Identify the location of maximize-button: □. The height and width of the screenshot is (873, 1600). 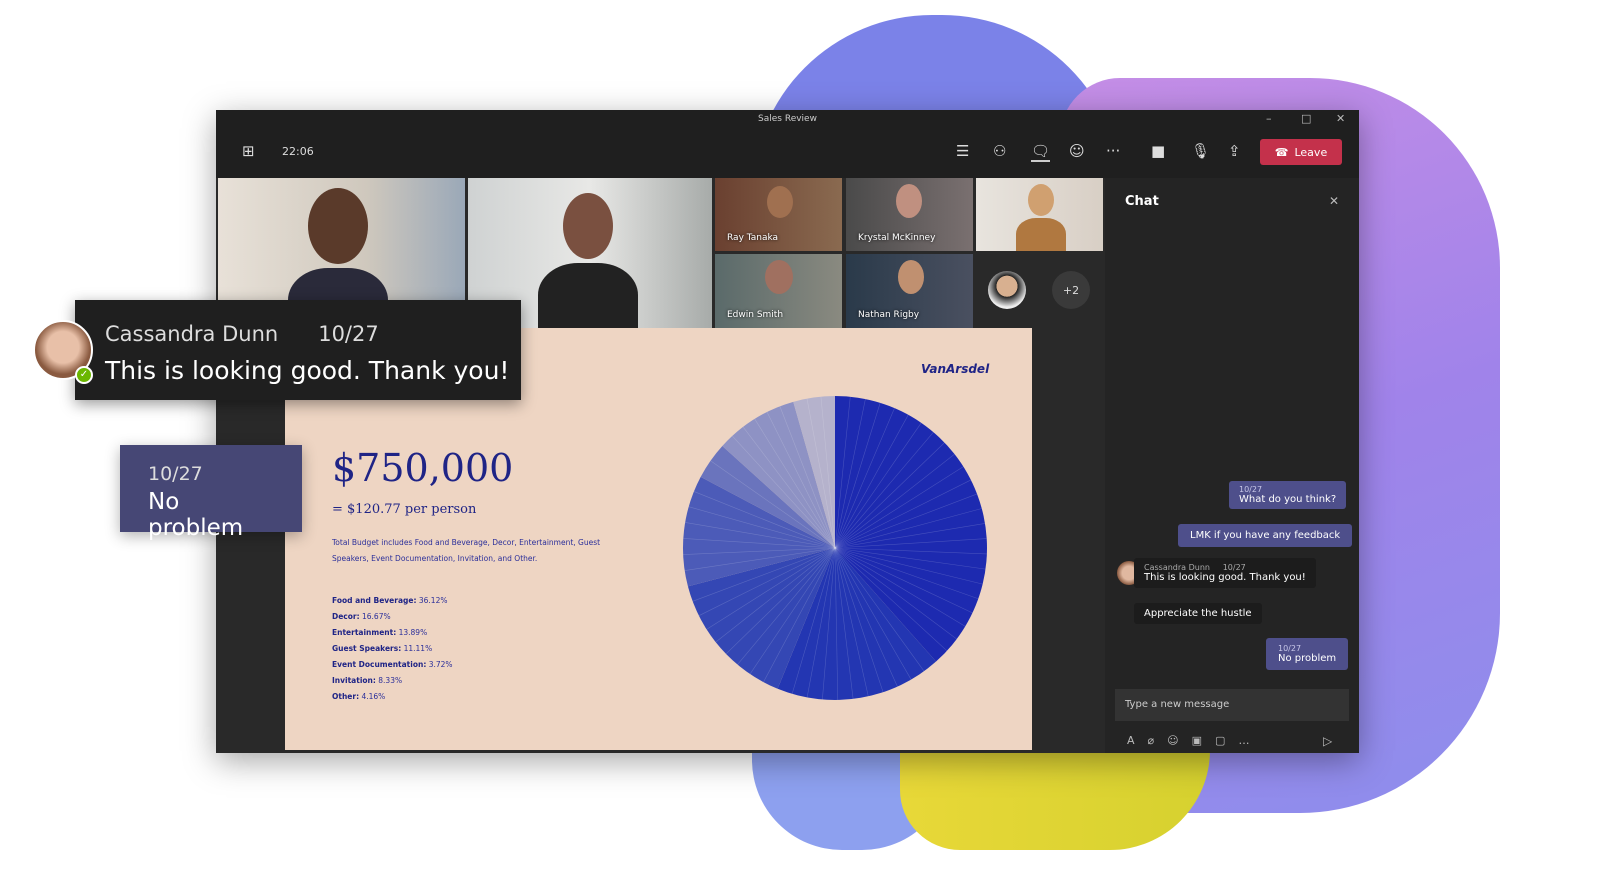
(1306, 119).